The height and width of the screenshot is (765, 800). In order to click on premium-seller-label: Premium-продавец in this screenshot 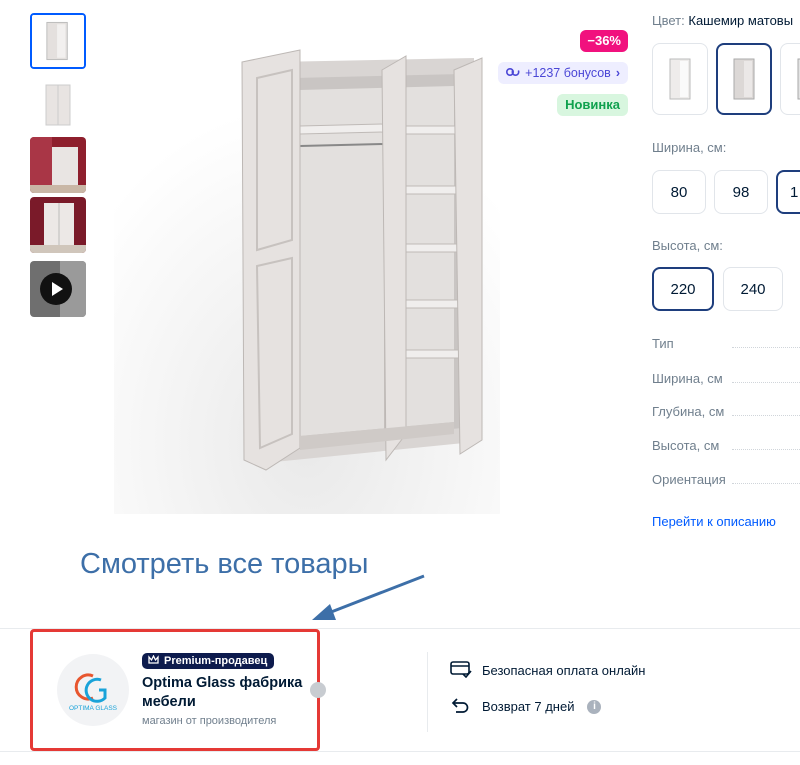, I will do `click(216, 661)`.